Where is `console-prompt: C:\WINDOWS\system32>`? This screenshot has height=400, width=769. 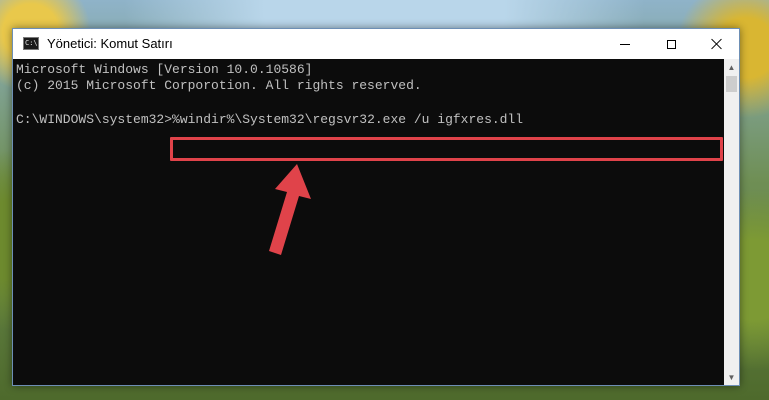
console-prompt: C:\WINDOWS\system32> is located at coordinates (94, 119).